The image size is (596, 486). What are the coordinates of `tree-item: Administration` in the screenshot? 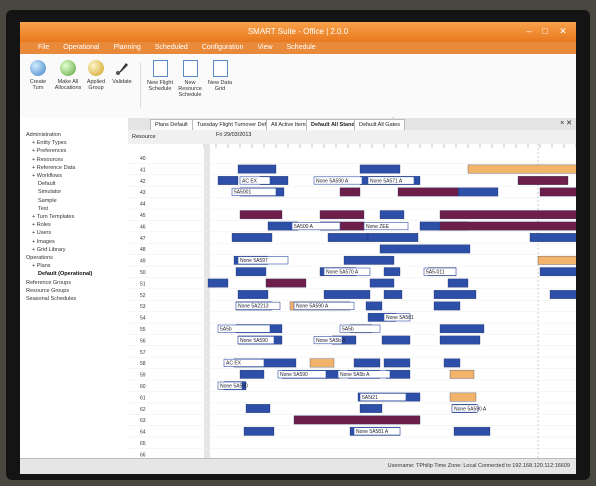 It's located at (43, 135).